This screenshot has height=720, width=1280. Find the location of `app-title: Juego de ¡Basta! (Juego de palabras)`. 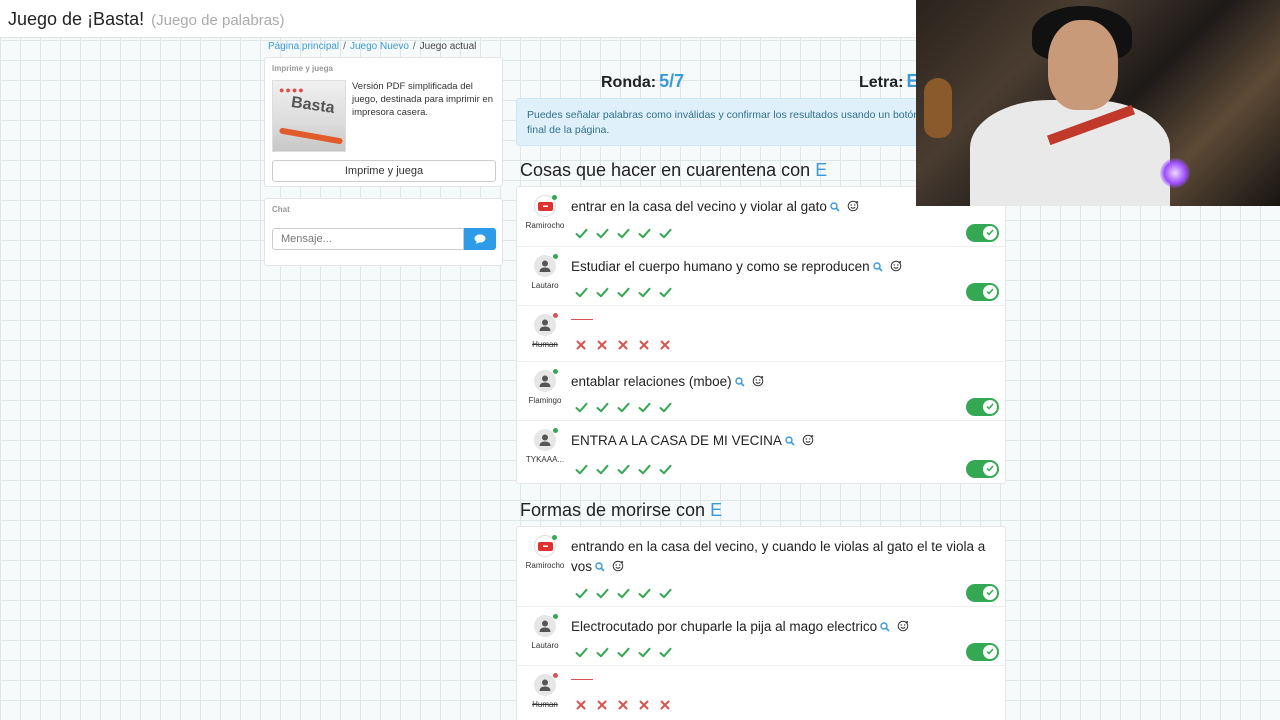

app-title: Juego de ¡Basta! (Juego de palabras) is located at coordinates (146, 19).